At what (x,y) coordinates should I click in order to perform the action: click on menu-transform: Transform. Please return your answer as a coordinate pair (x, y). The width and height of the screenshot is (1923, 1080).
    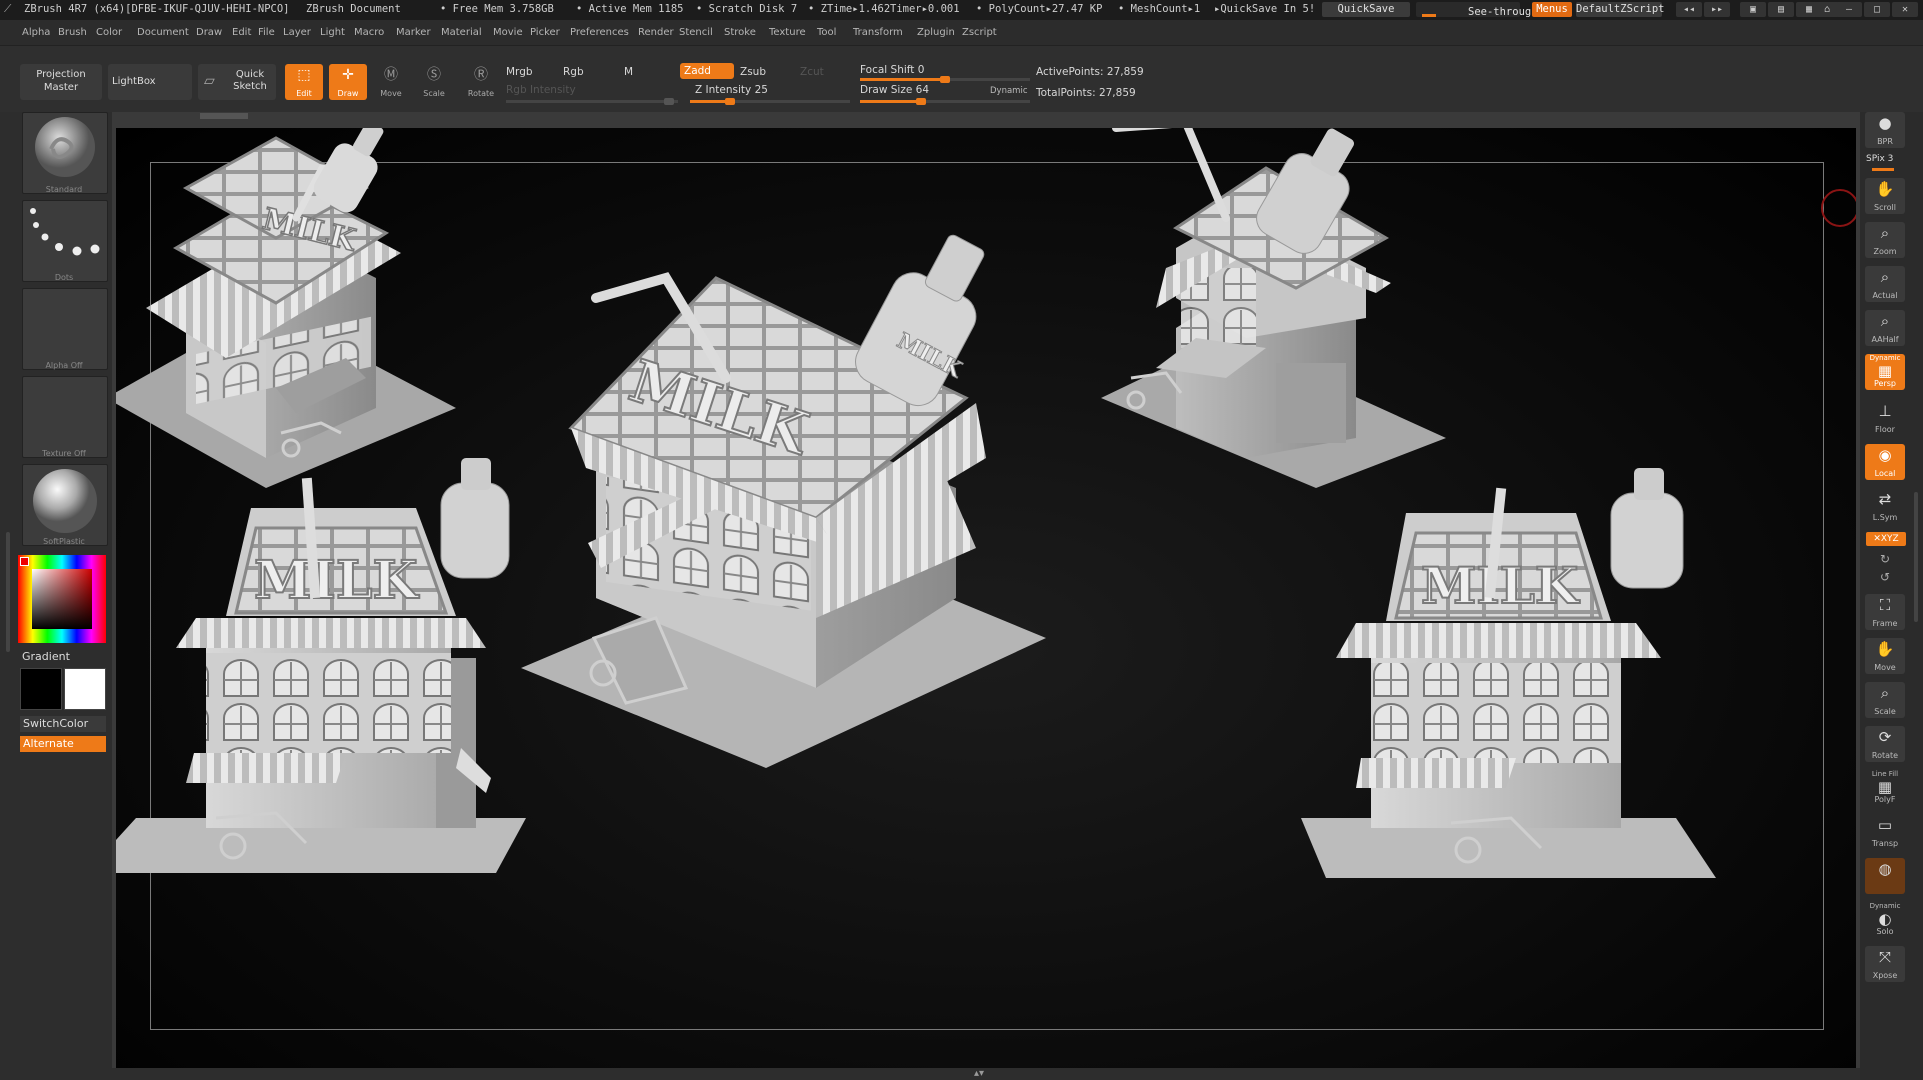
    Looking at the image, I should click on (878, 32).